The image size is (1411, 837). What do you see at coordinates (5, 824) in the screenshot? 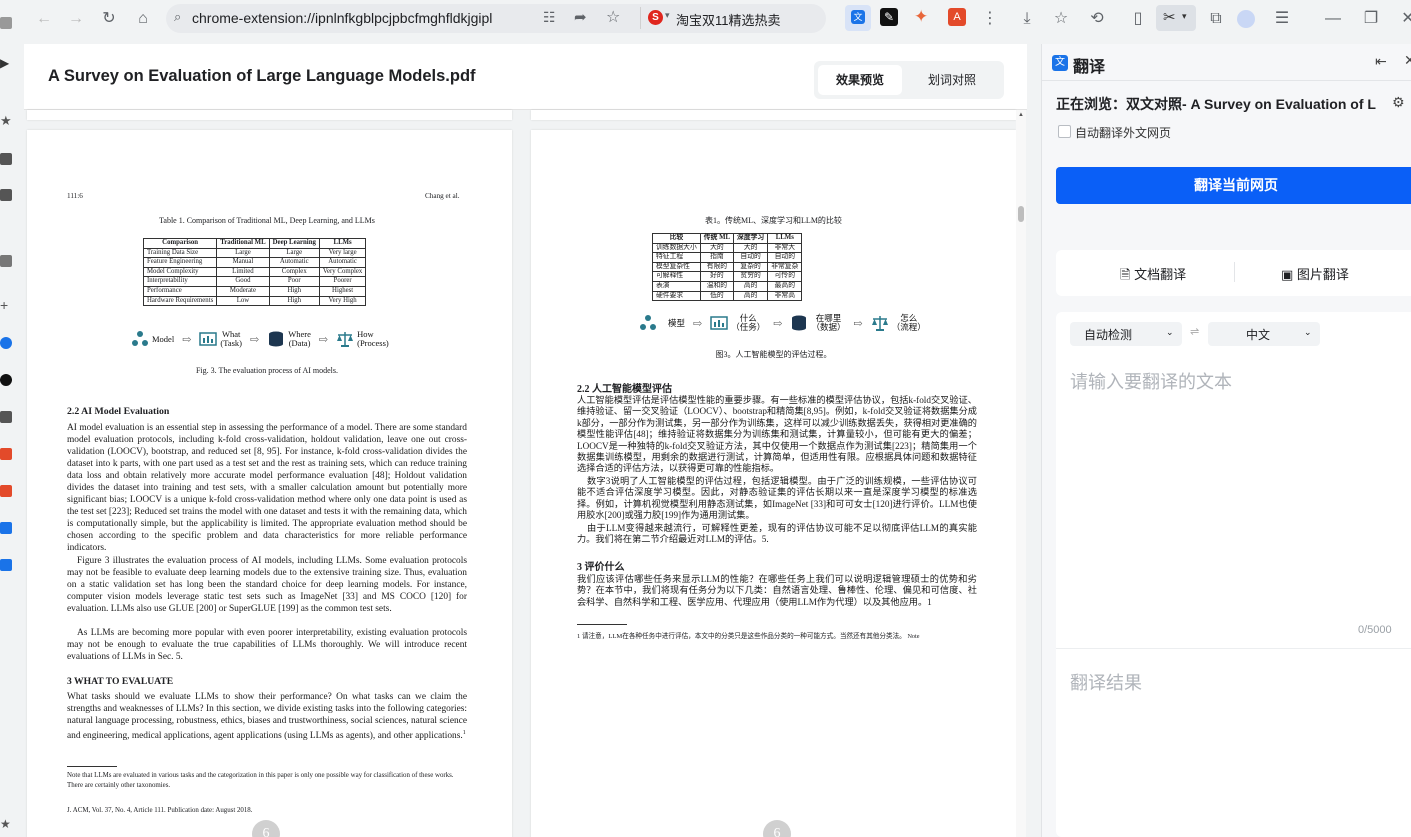
I see `settings-icon: ★` at bounding box center [5, 824].